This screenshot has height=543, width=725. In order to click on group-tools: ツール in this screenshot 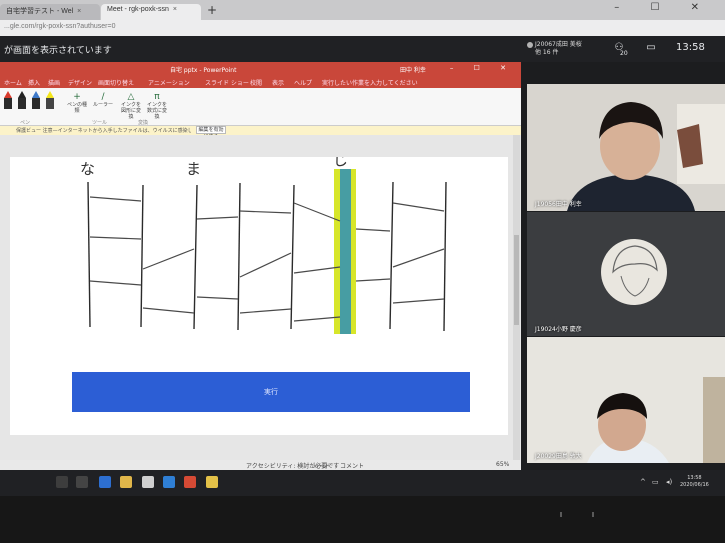, I will do `click(100, 123)`.